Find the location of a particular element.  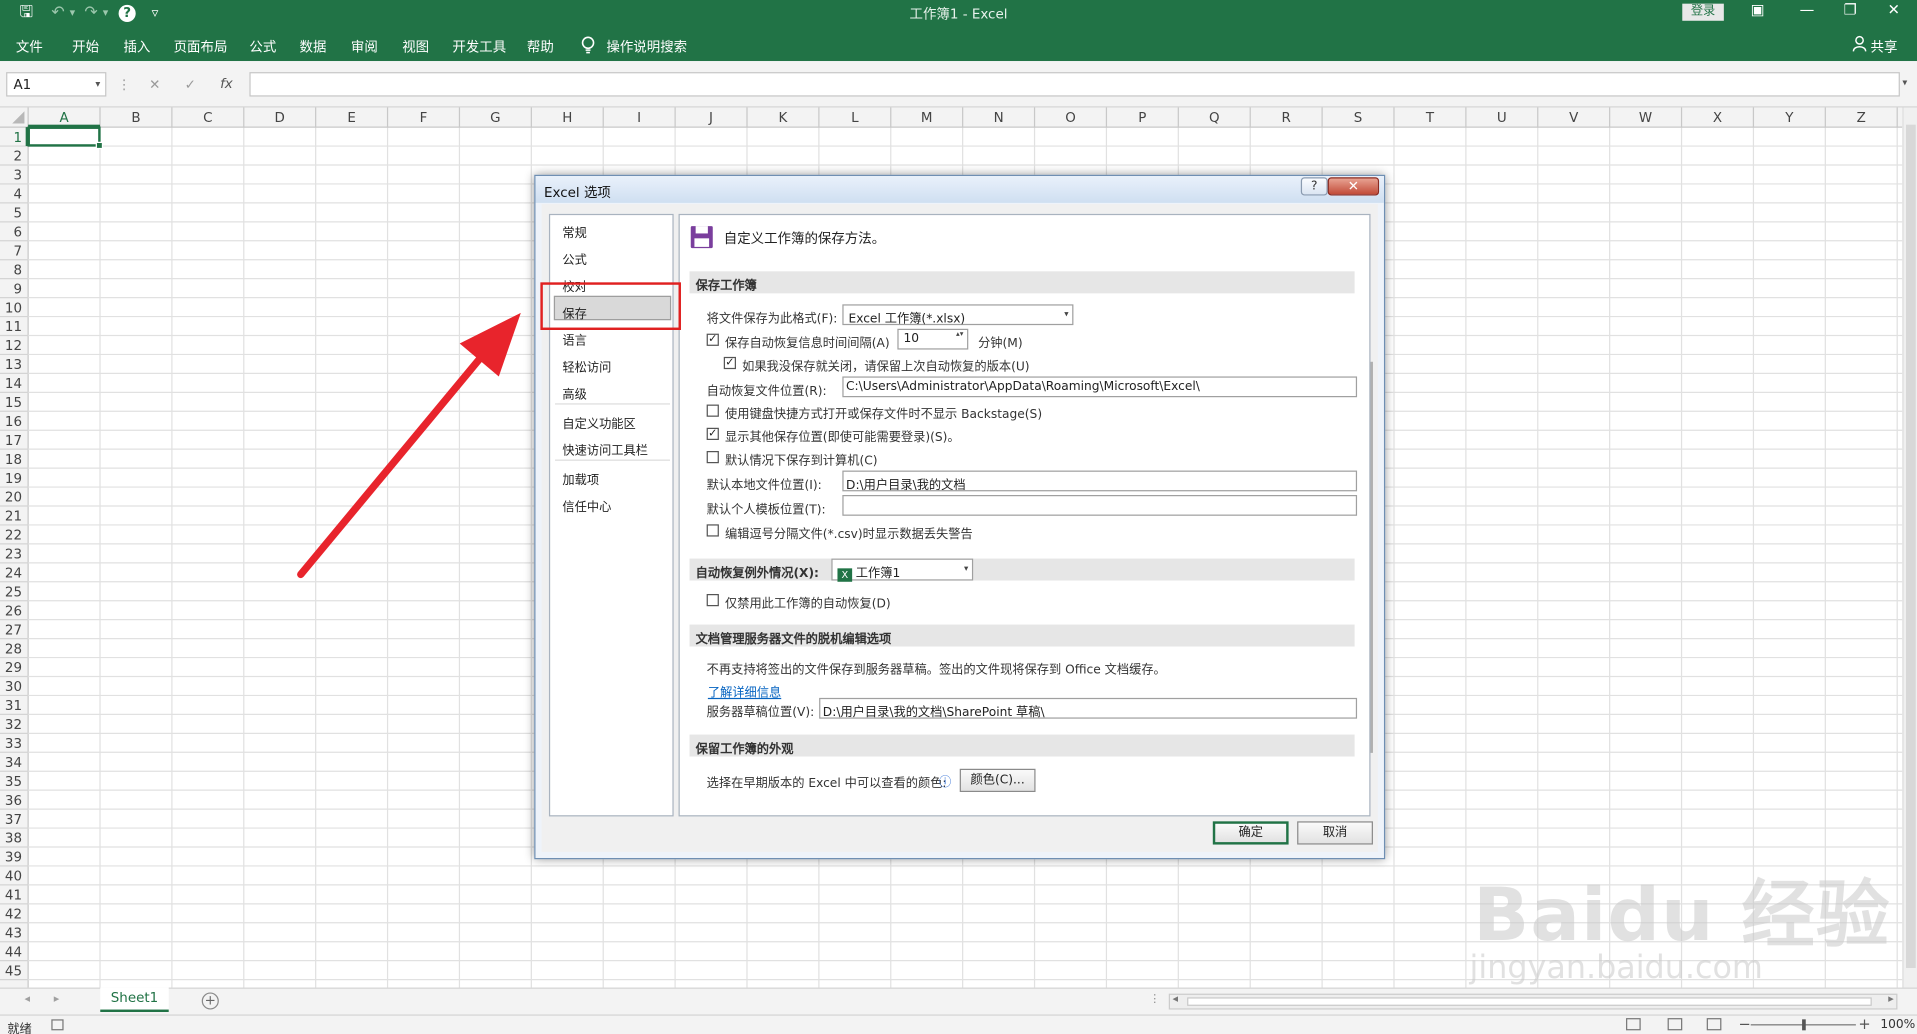

scroll-left-icon: ◂ is located at coordinates (1175, 1000).